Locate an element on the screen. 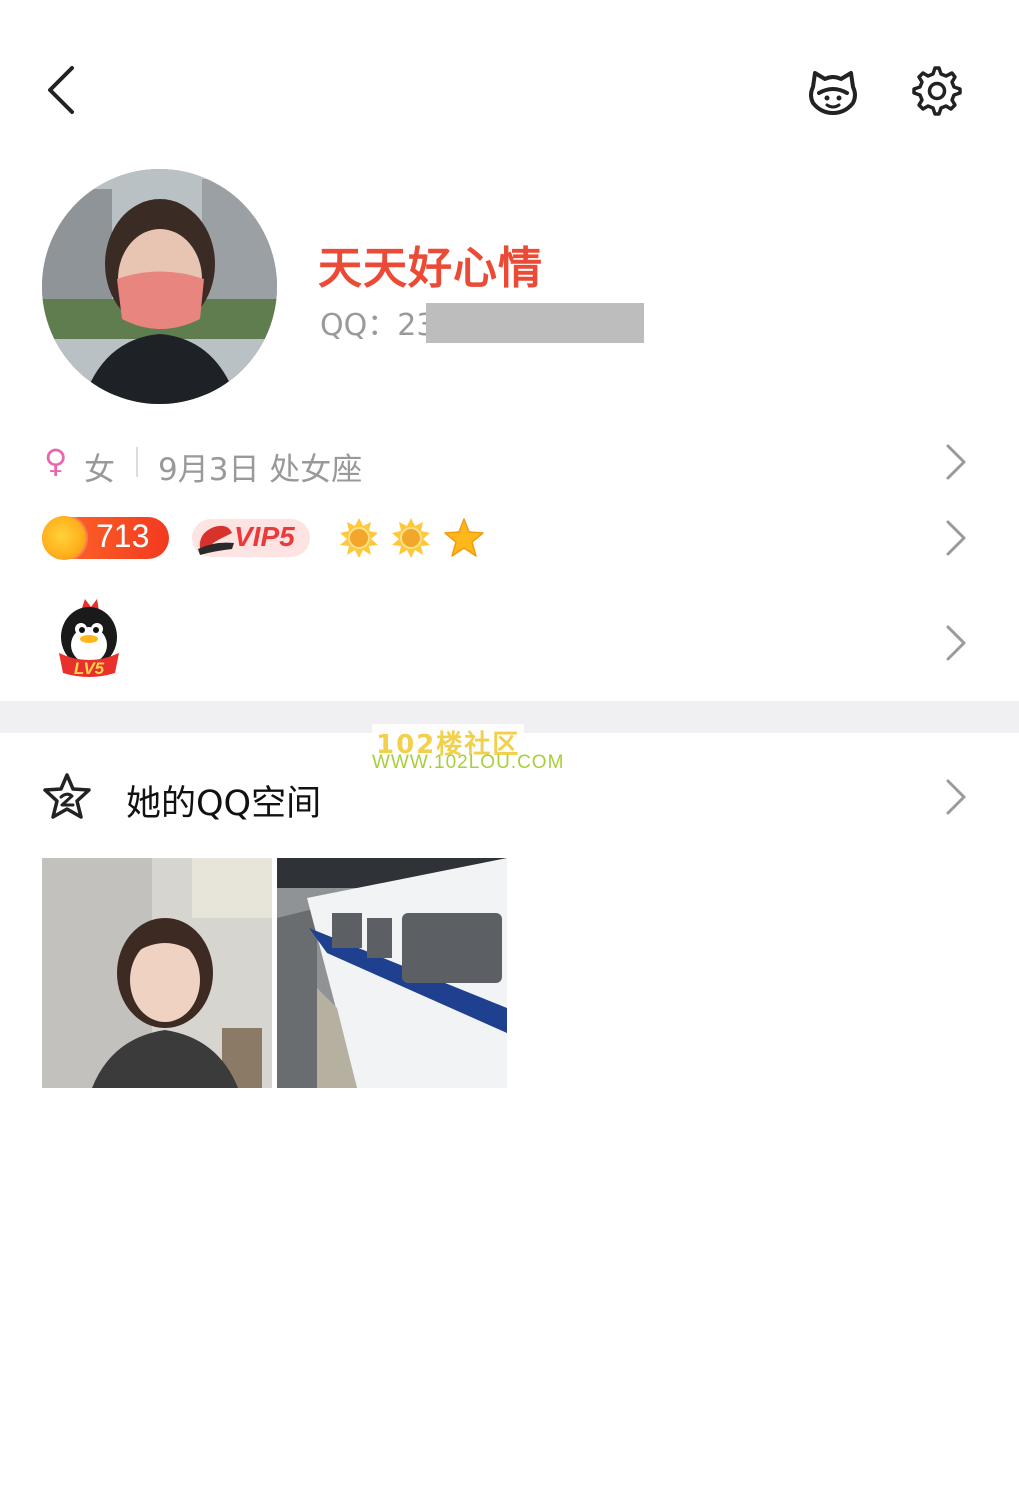 The width and height of the screenshot is (1019, 1500). gear-icon is located at coordinates (937, 91).